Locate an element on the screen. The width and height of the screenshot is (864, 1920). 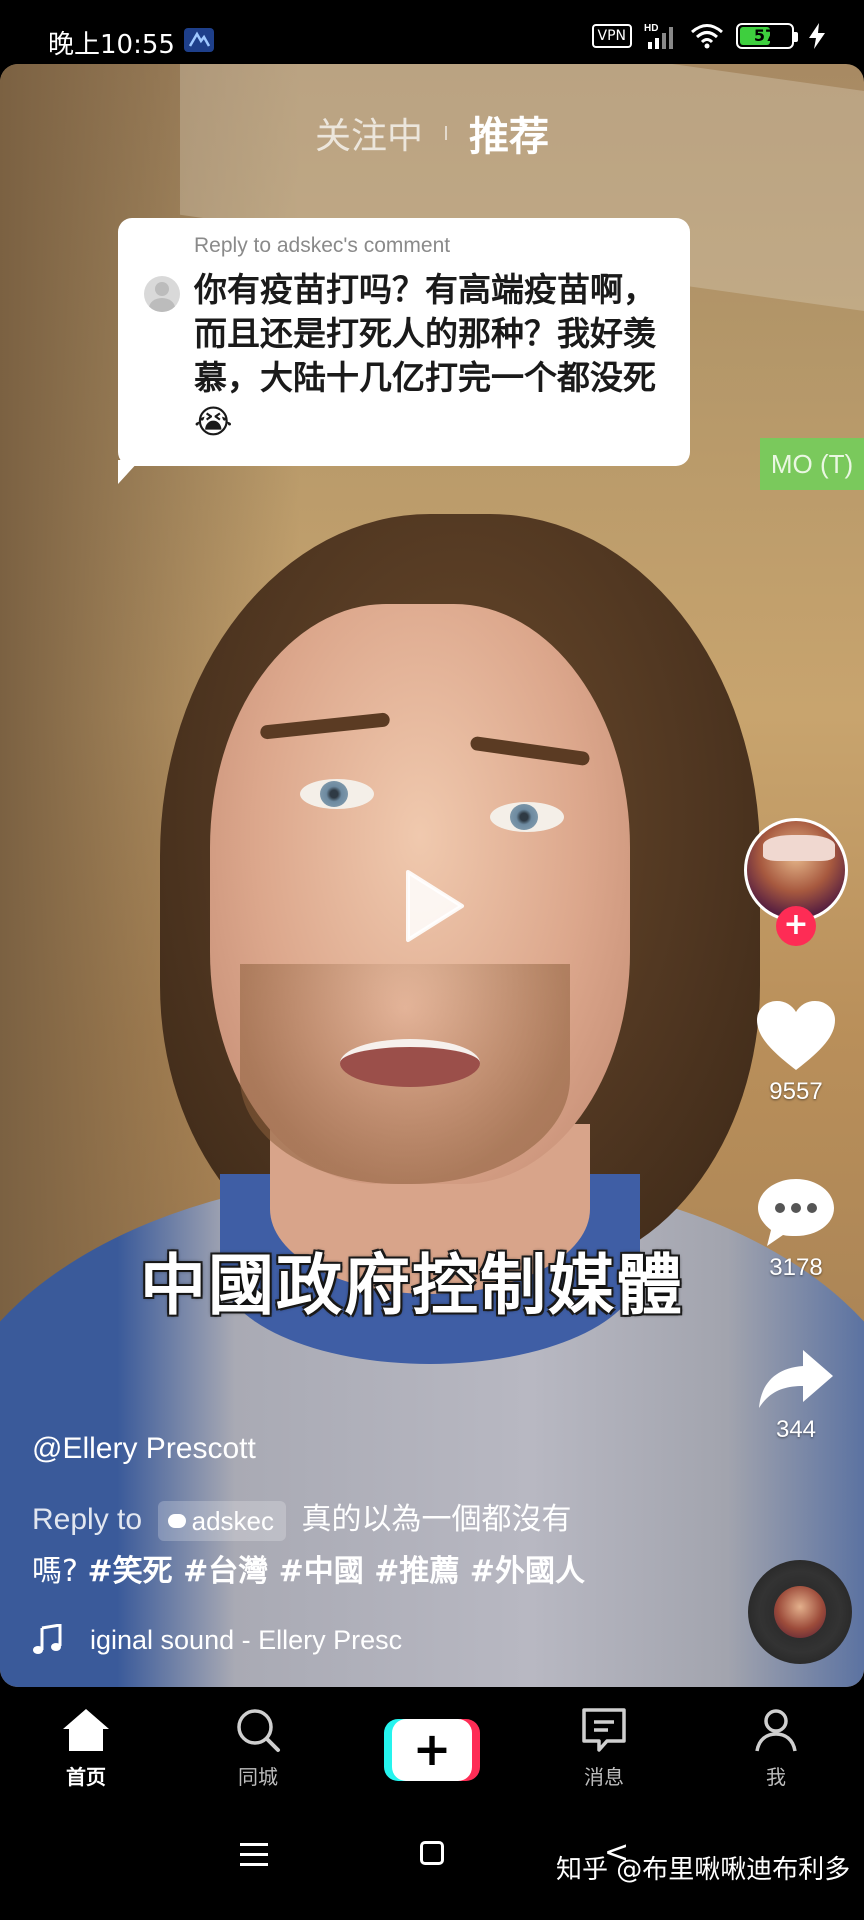
battery-level: 57 is located at coordinates (765, 35).